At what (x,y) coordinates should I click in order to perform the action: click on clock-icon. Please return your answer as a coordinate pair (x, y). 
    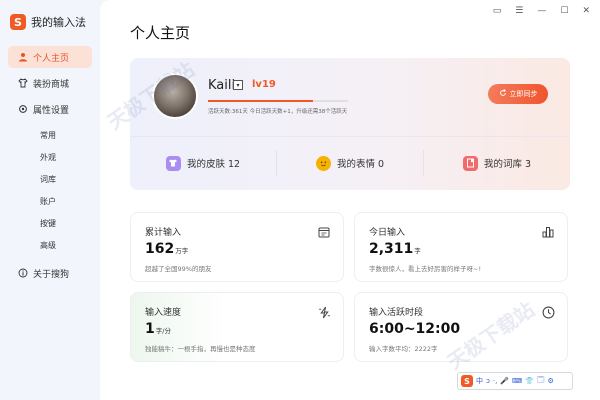
    Looking at the image, I should click on (548, 312).